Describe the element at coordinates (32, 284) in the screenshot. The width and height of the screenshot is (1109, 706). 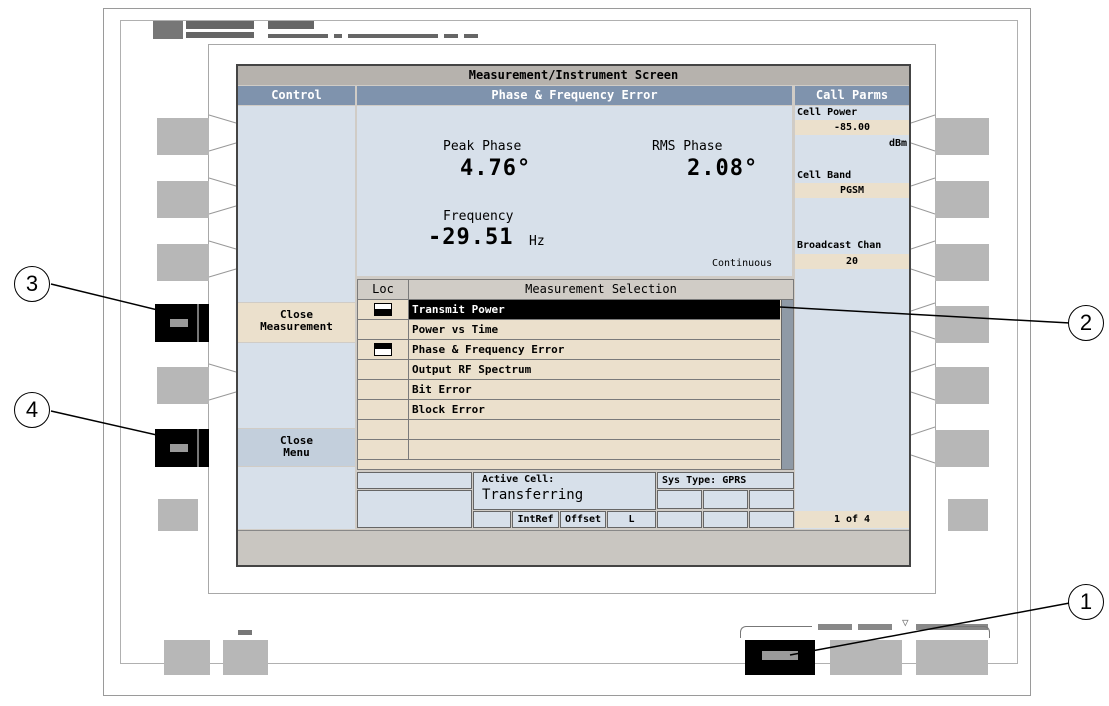
I see `callout-3: 3` at that location.